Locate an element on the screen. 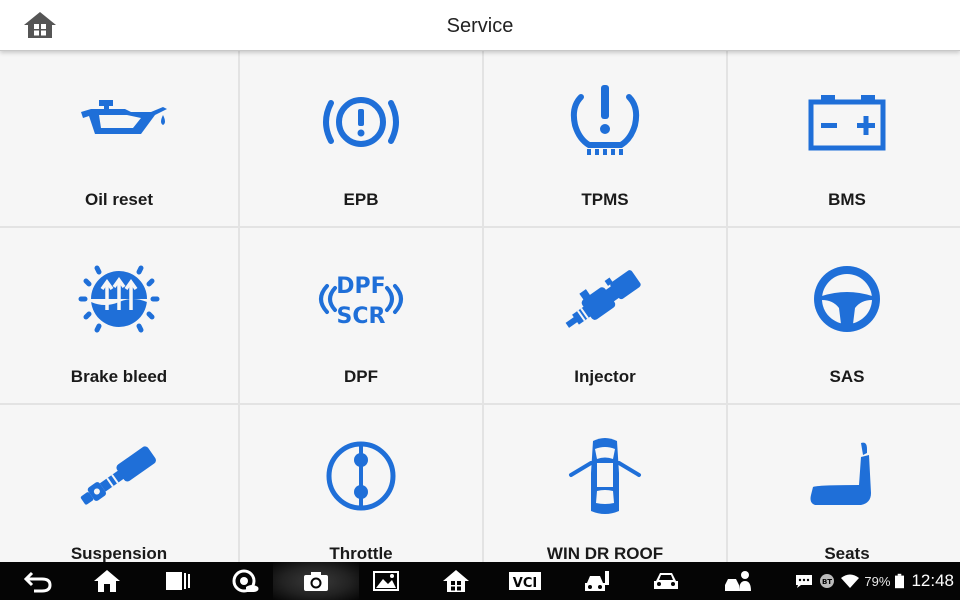  home-button is located at coordinates (40, 25).